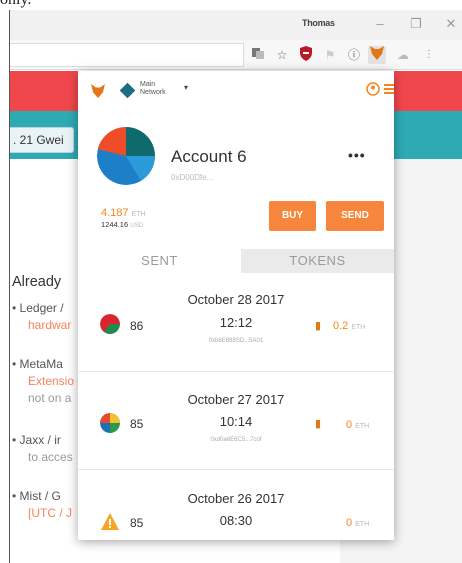  Describe the element at coordinates (317, 261) in the screenshot. I see `tab-tokens: TOKENS` at that location.